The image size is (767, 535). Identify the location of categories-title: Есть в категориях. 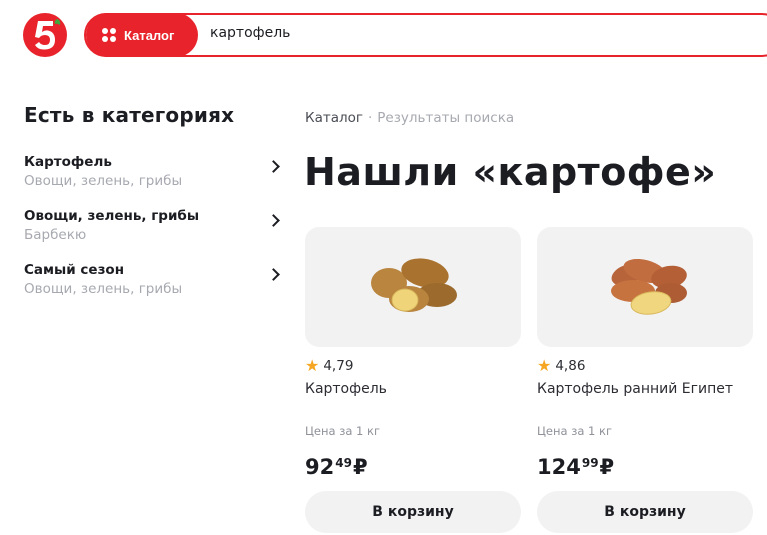
(129, 115).